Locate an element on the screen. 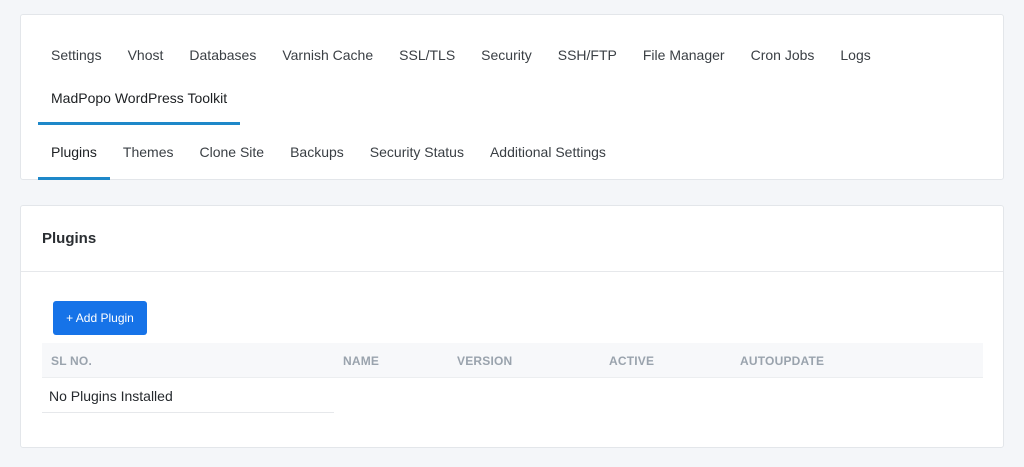  column-header-active: ACTIVE is located at coordinates (632, 361).